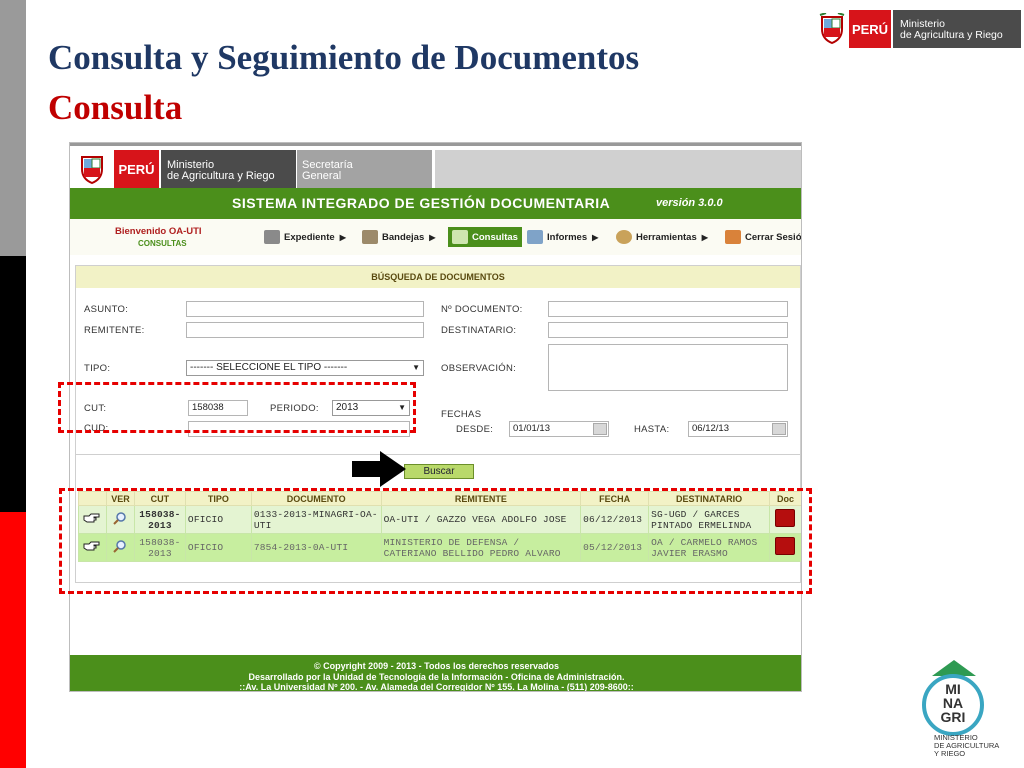  What do you see at coordinates (652, 429) in the screenshot?
I see `hasta-label: HASTA:` at bounding box center [652, 429].